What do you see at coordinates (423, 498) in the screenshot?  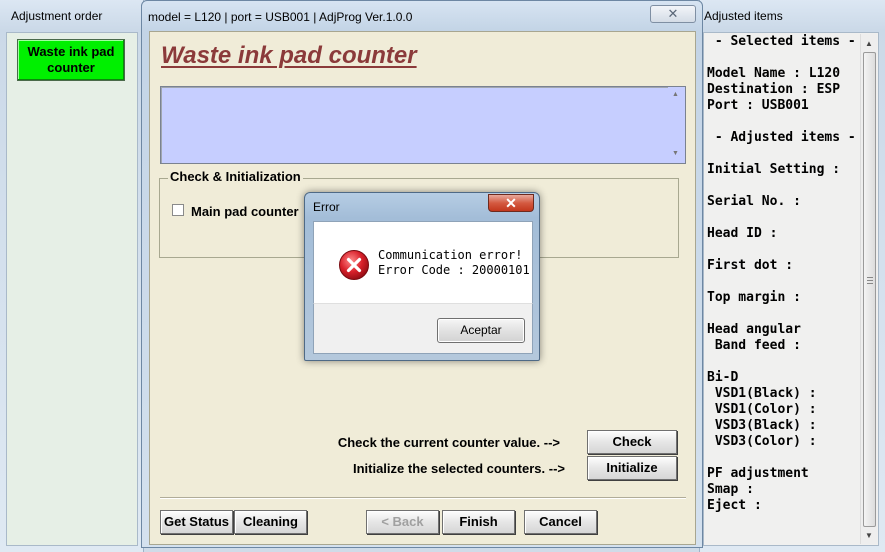 I see `divider` at bounding box center [423, 498].